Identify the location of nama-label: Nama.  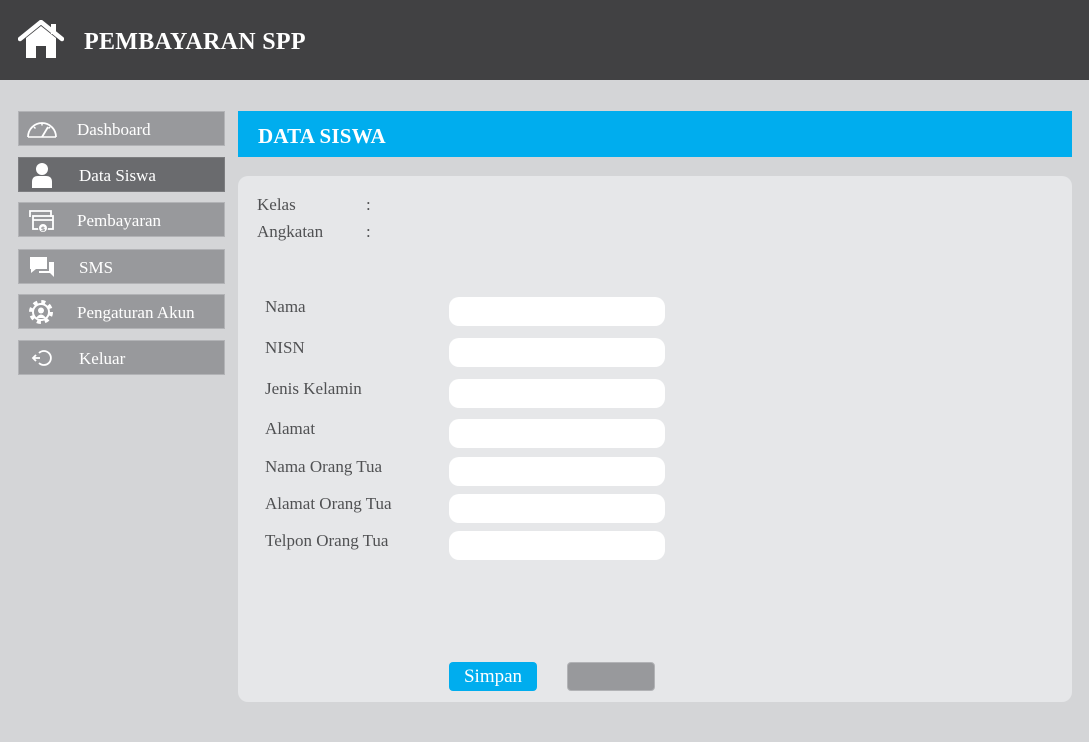
(285, 306).